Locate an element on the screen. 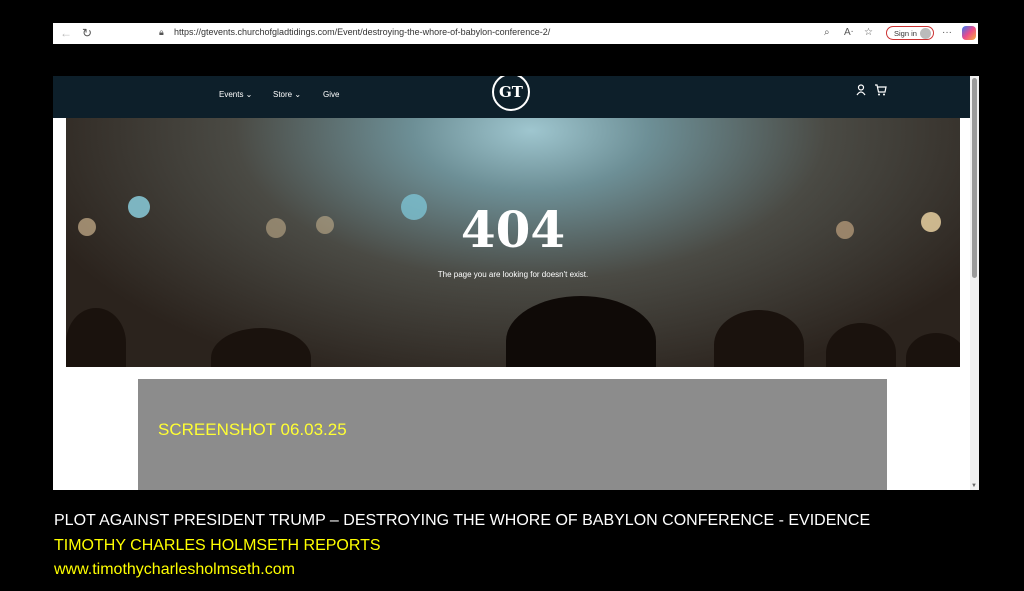 The image size is (1024, 591). scroll-down-arrow-icon: ▼ is located at coordinates (974, 486).